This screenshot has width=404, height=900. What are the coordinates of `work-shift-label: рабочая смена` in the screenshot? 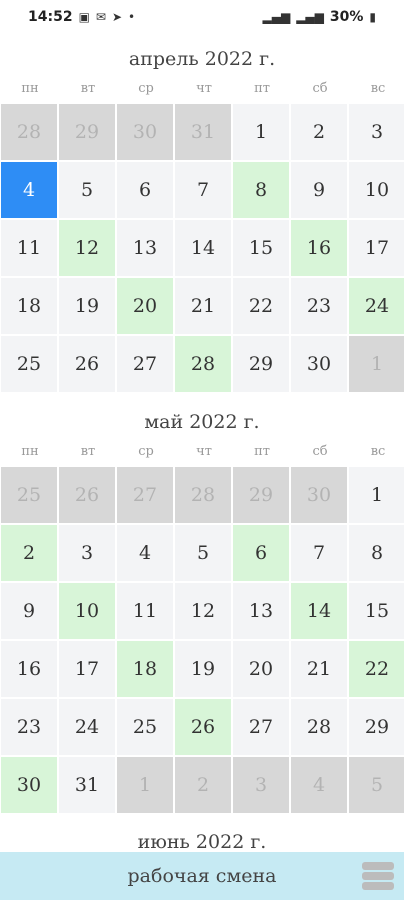 It's located at (202, 876).